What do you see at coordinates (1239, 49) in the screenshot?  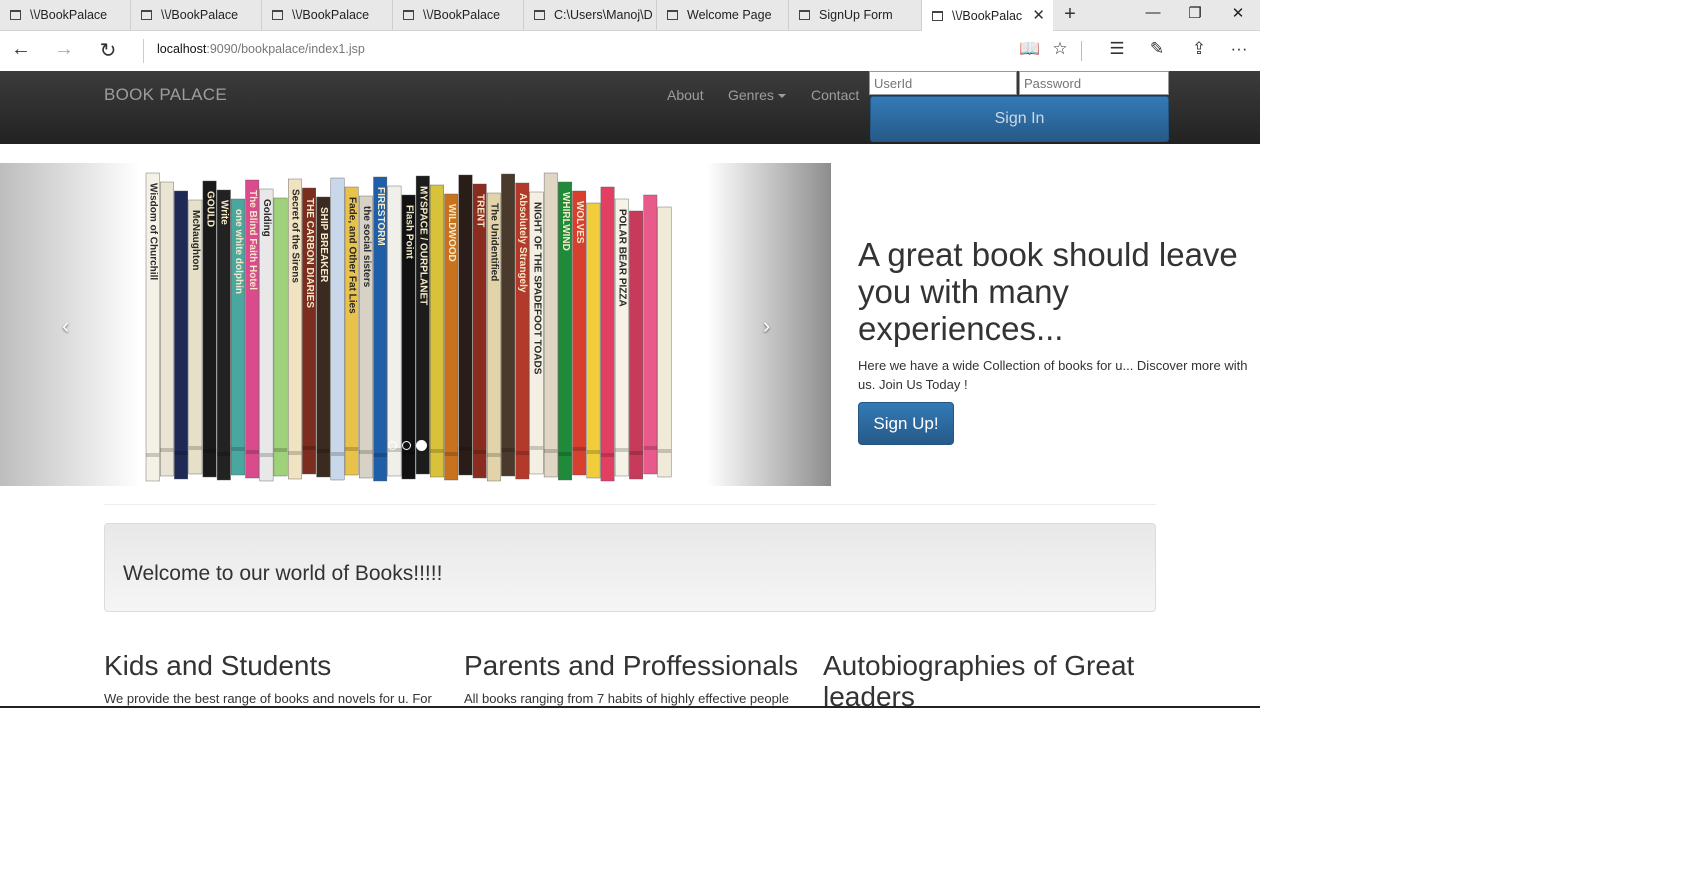 I see `more-icon: ···` at bounding box center [1239, 49].